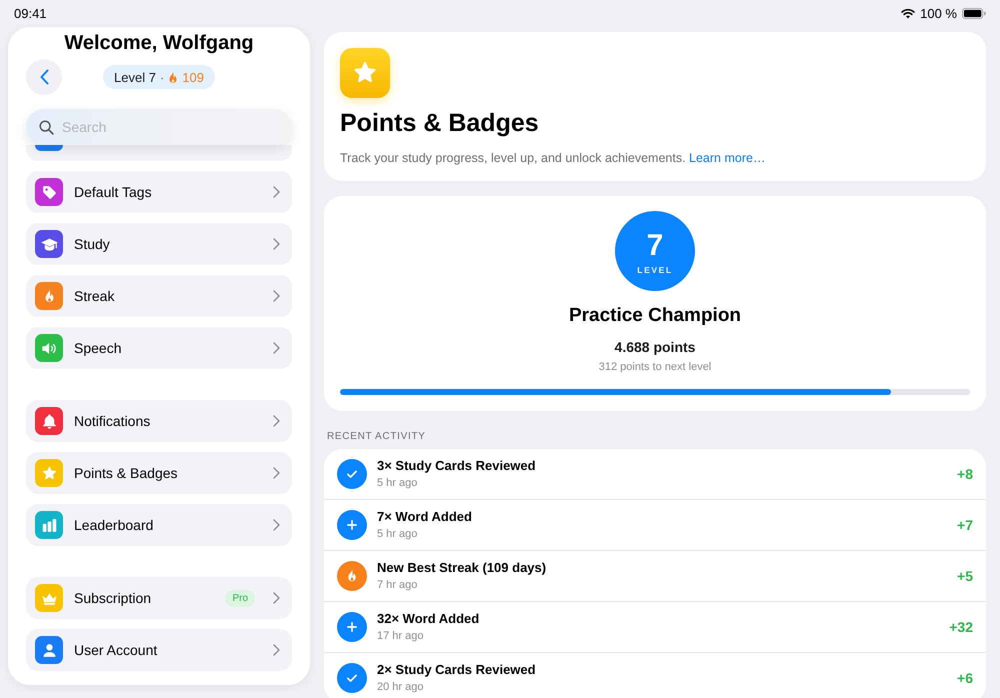  I want to click on settings-row: Default Tags, so click(159, 192).